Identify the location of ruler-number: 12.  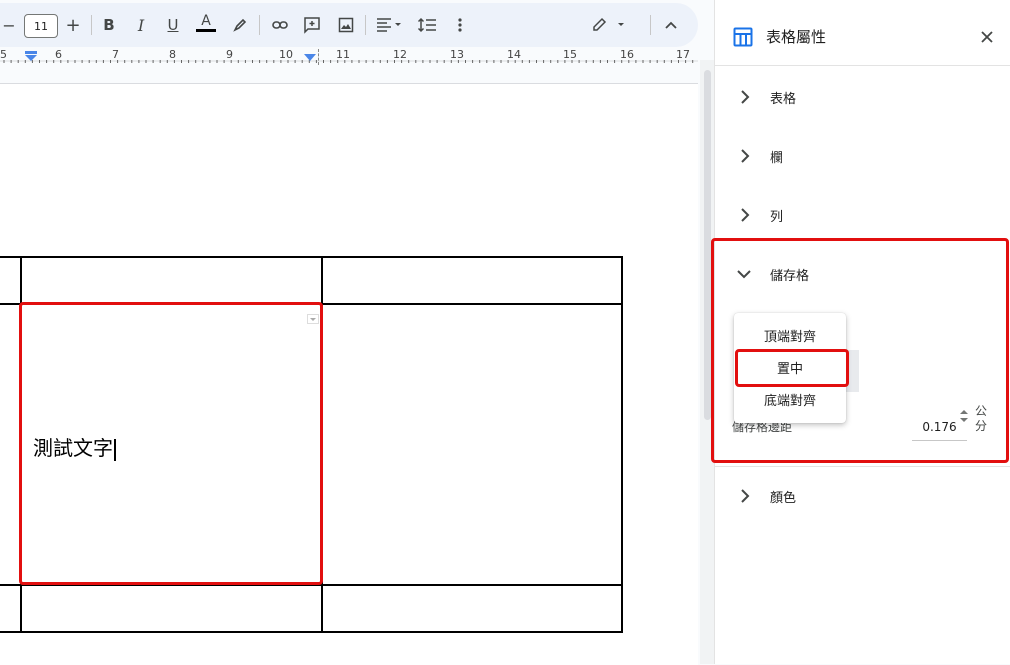
(400, 54).